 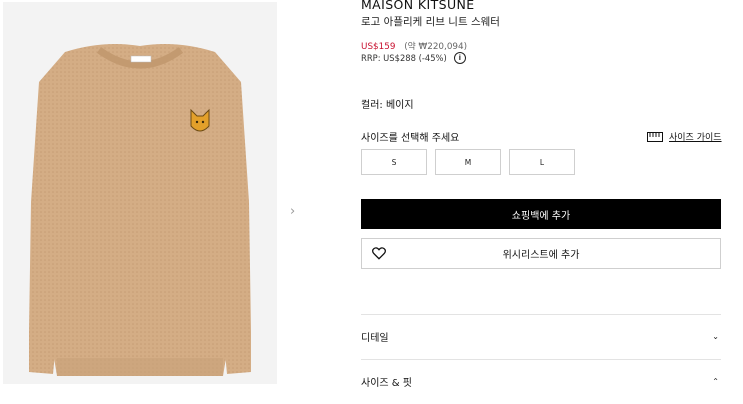 What do you see at coordinates (715, 336) in the screenshot?
I see `chevron-down-icon: ⌄` at bounding box center [715, 336].